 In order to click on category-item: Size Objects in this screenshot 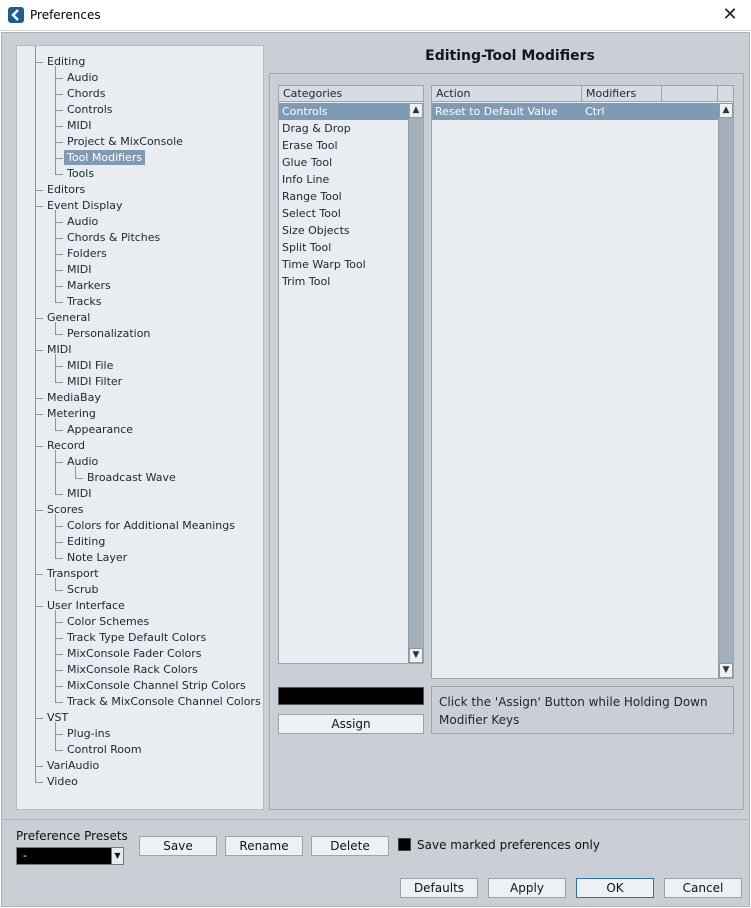, I will do `click(343, 230)`.